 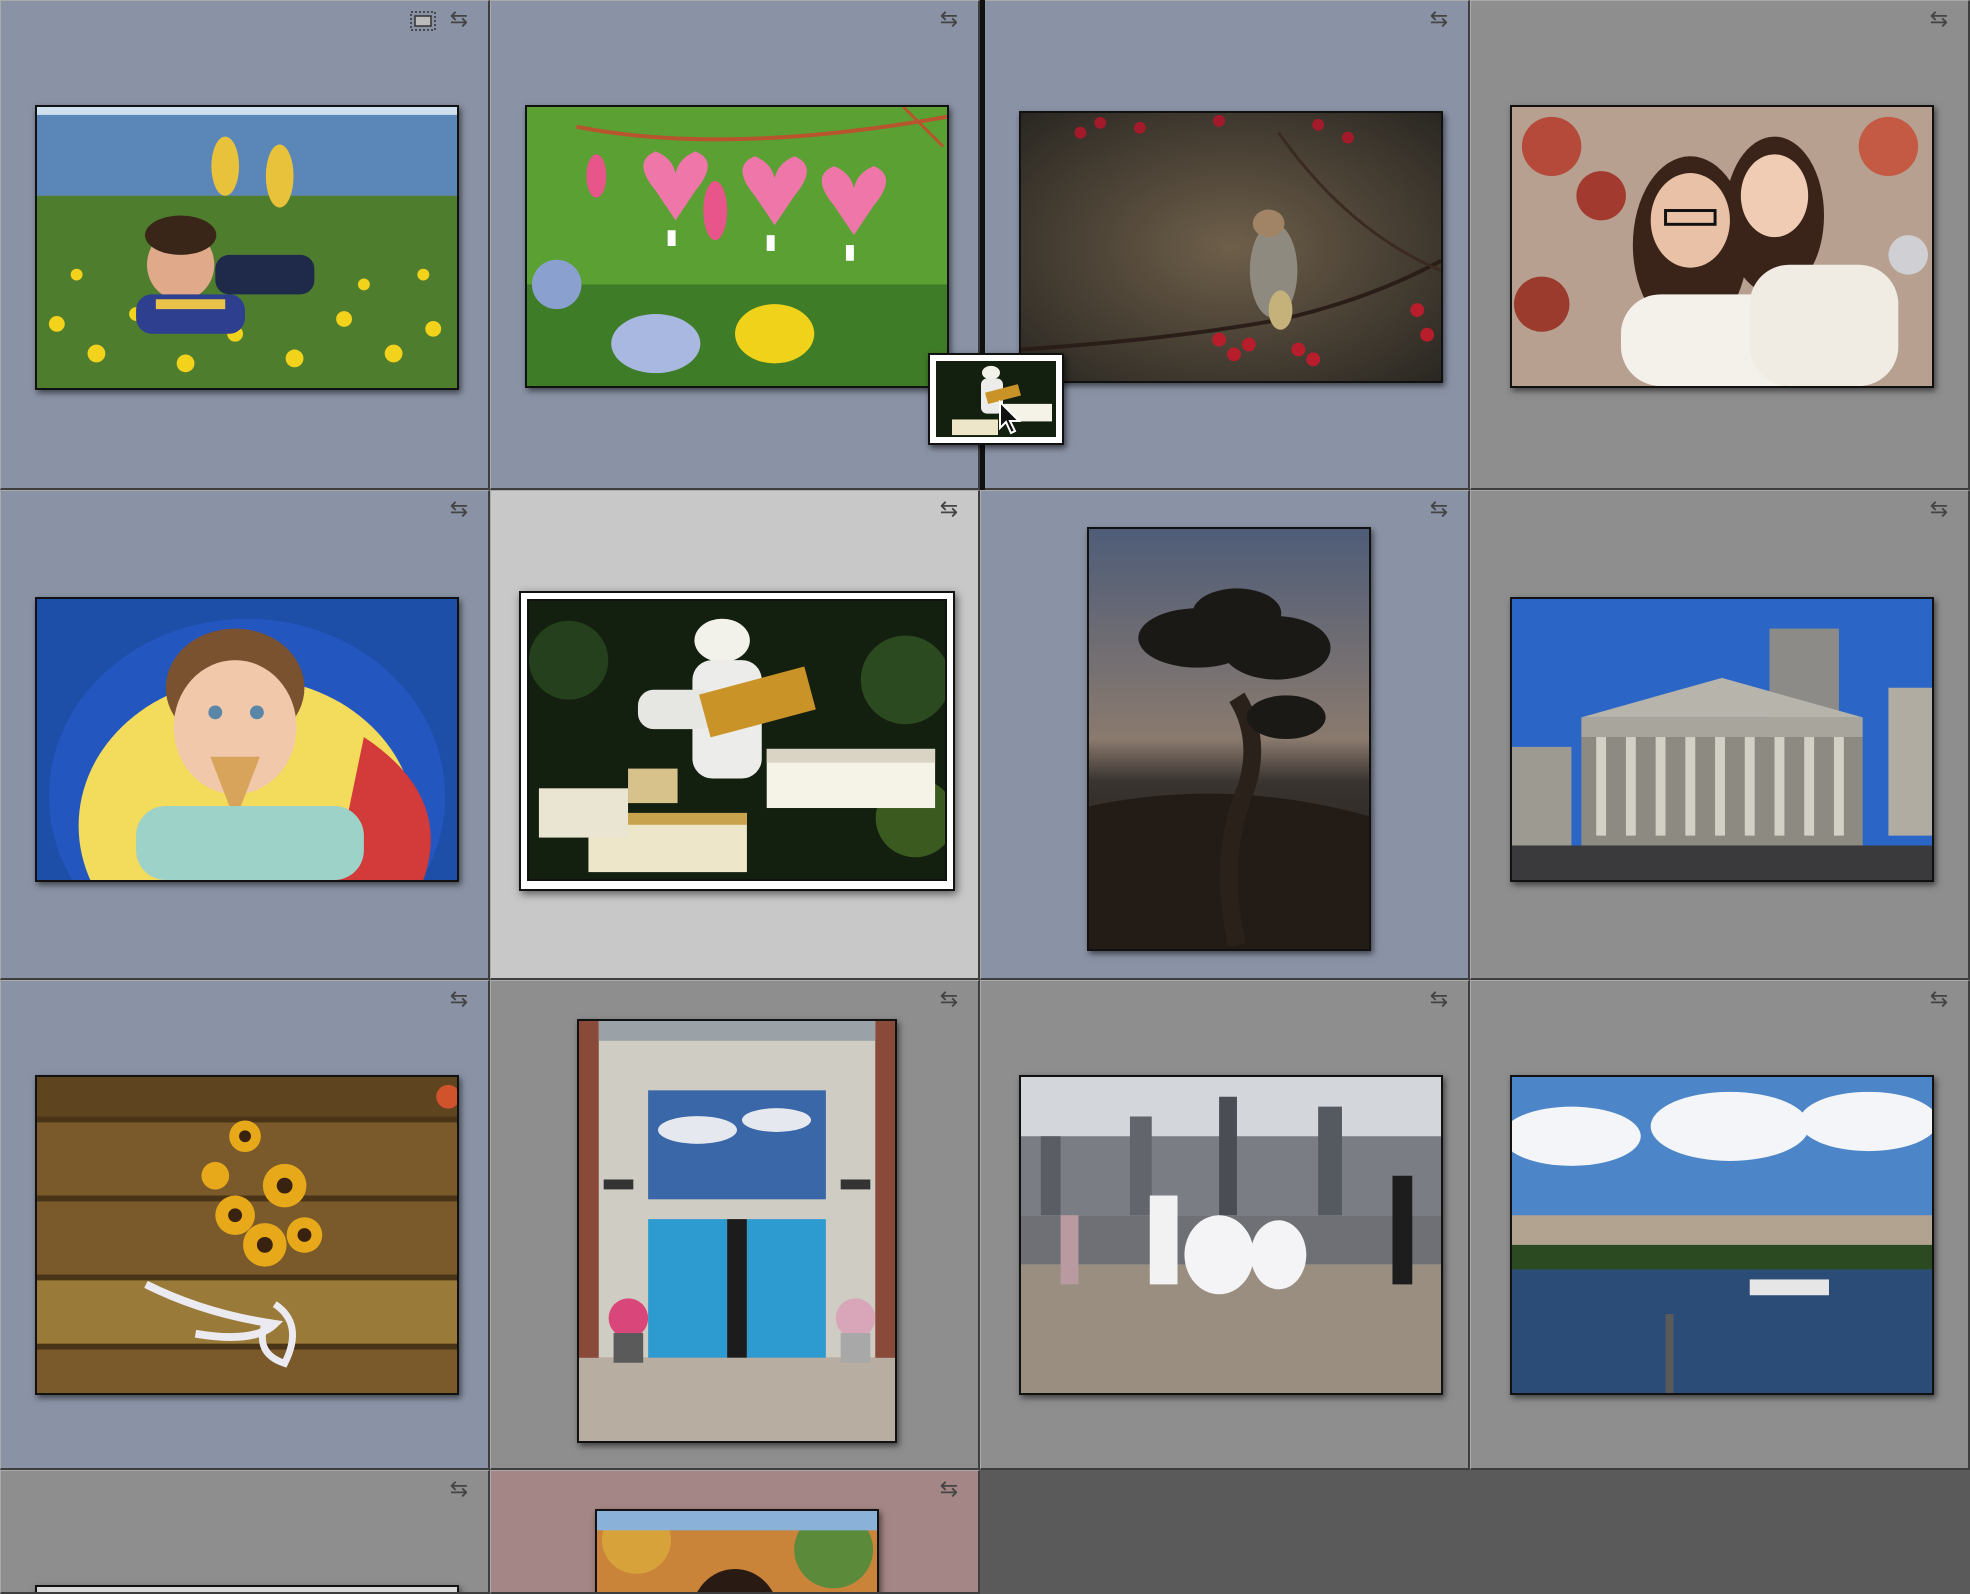 What do you see at coordinates (423, 21) in the screenshot?
I see `crop-frame-icon` at bounding box center [423, 21].